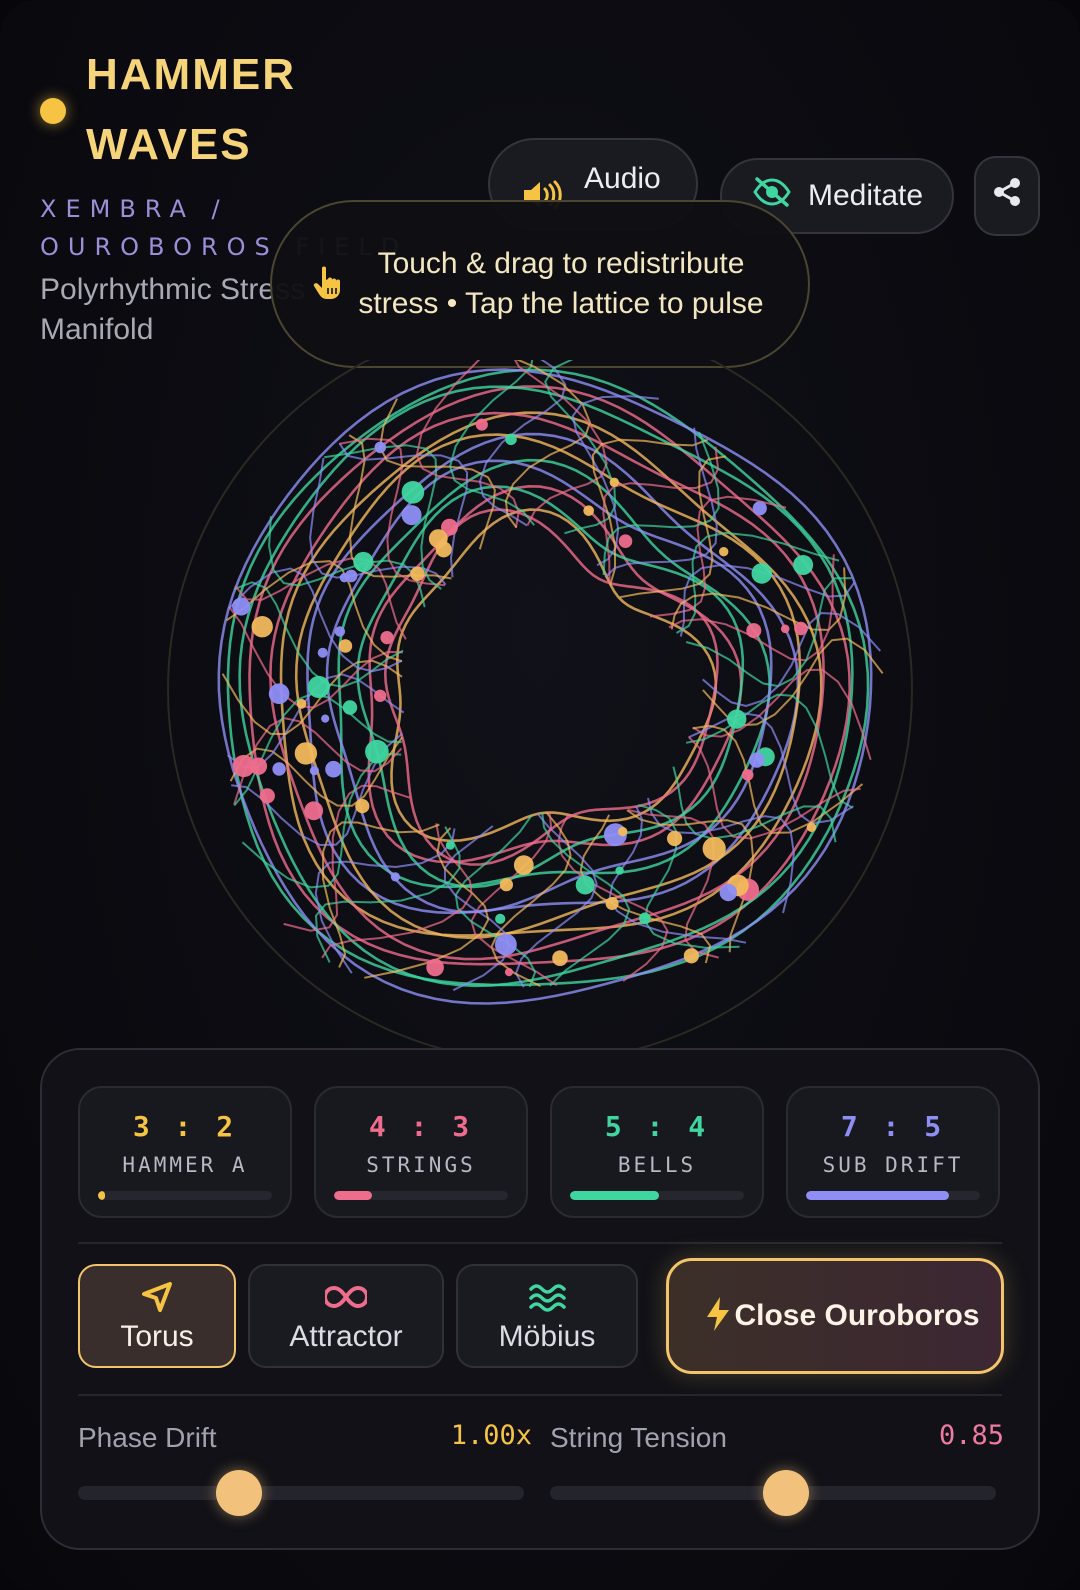 This screenshot has width=1080, height=1590. I want to click on close-ouroboros-label: Close Ouroboros, so click(857, 1315).